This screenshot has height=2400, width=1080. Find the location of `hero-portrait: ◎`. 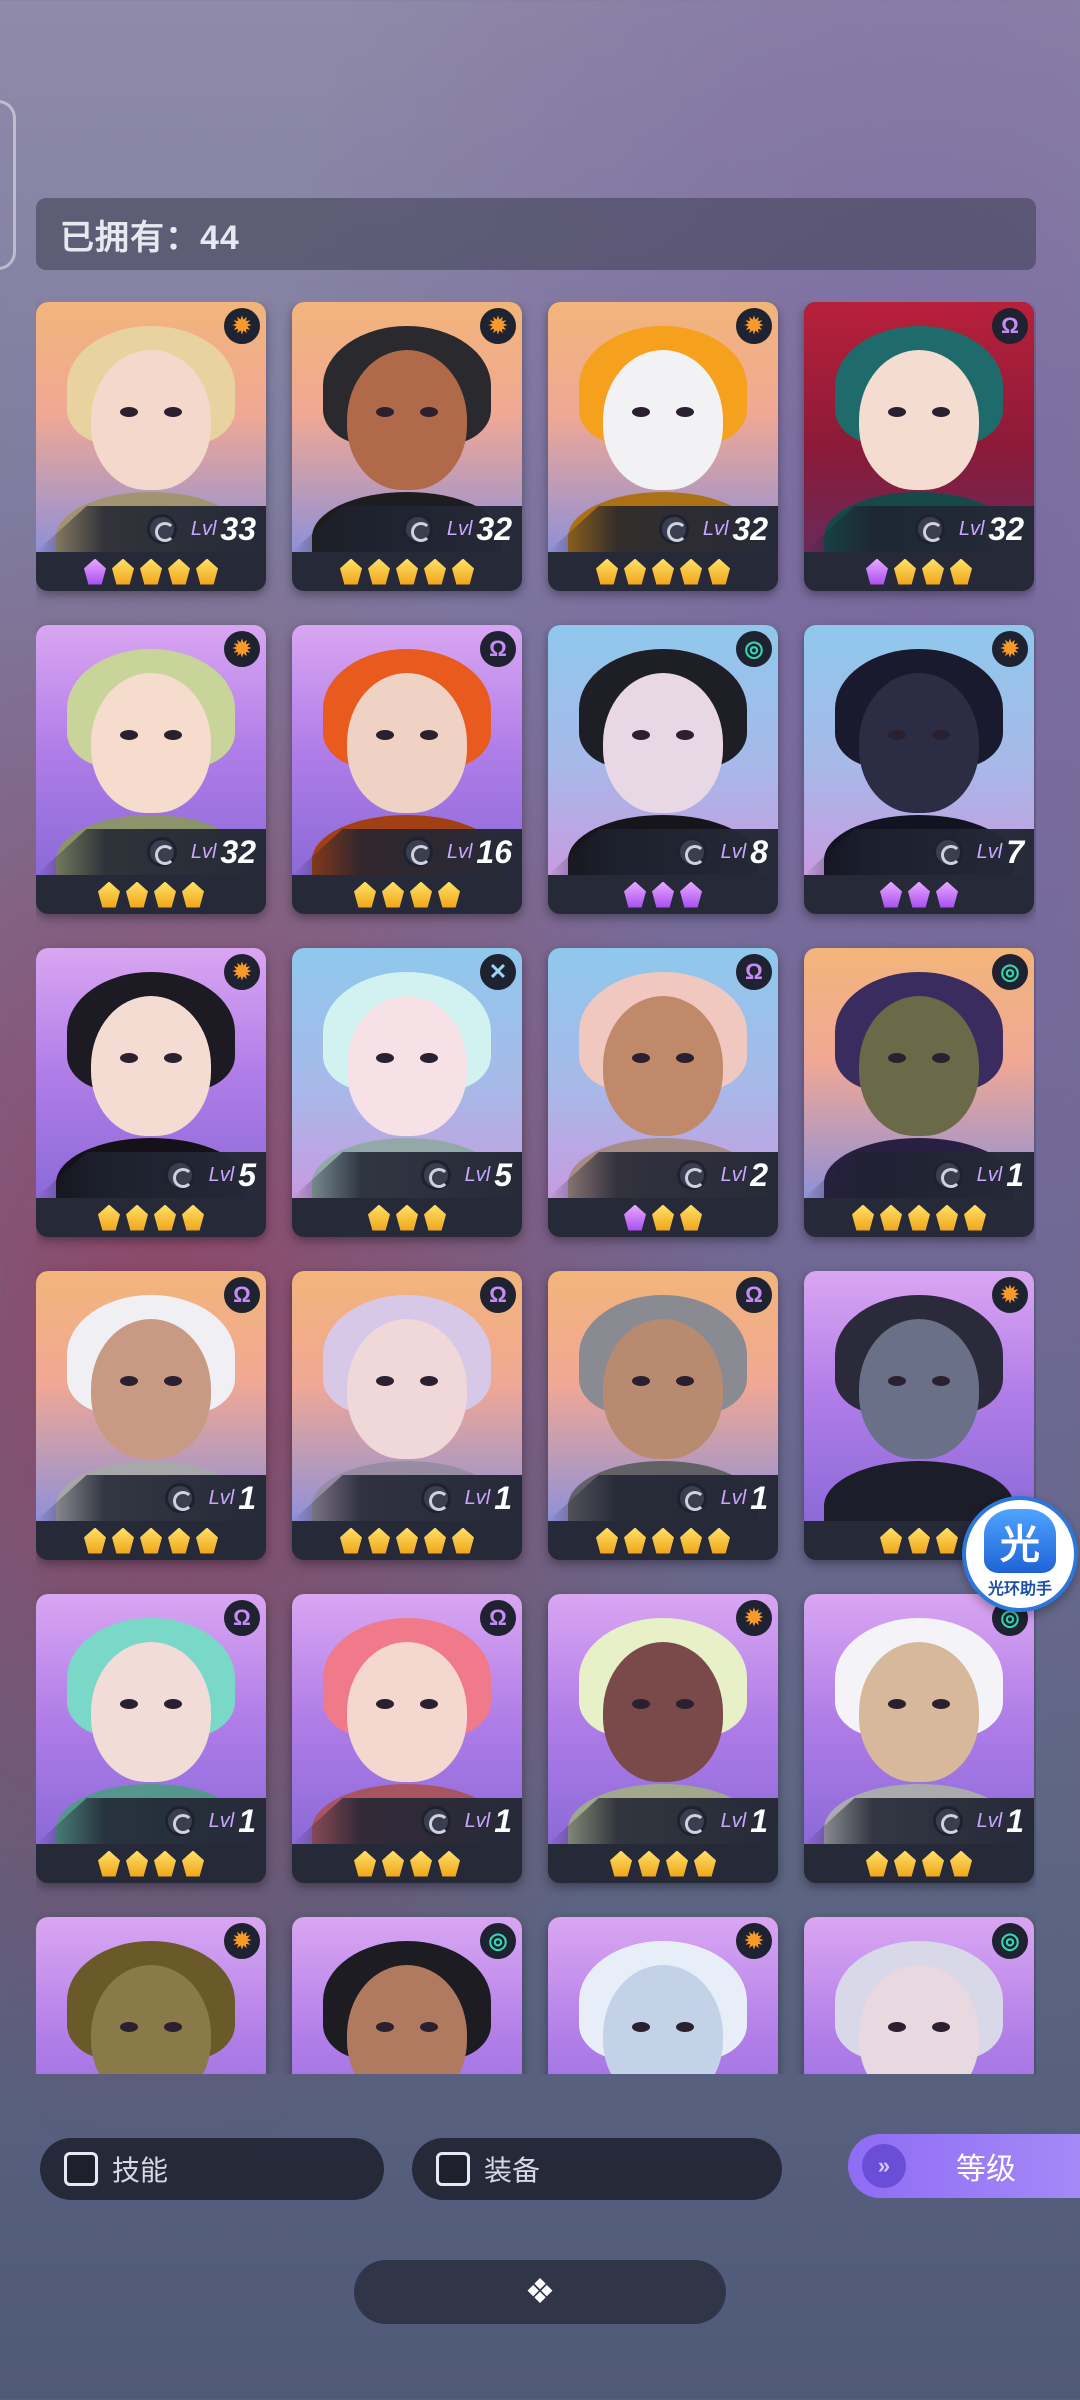

hero-portrait: ◎ is located at coordinates (919, 1995).